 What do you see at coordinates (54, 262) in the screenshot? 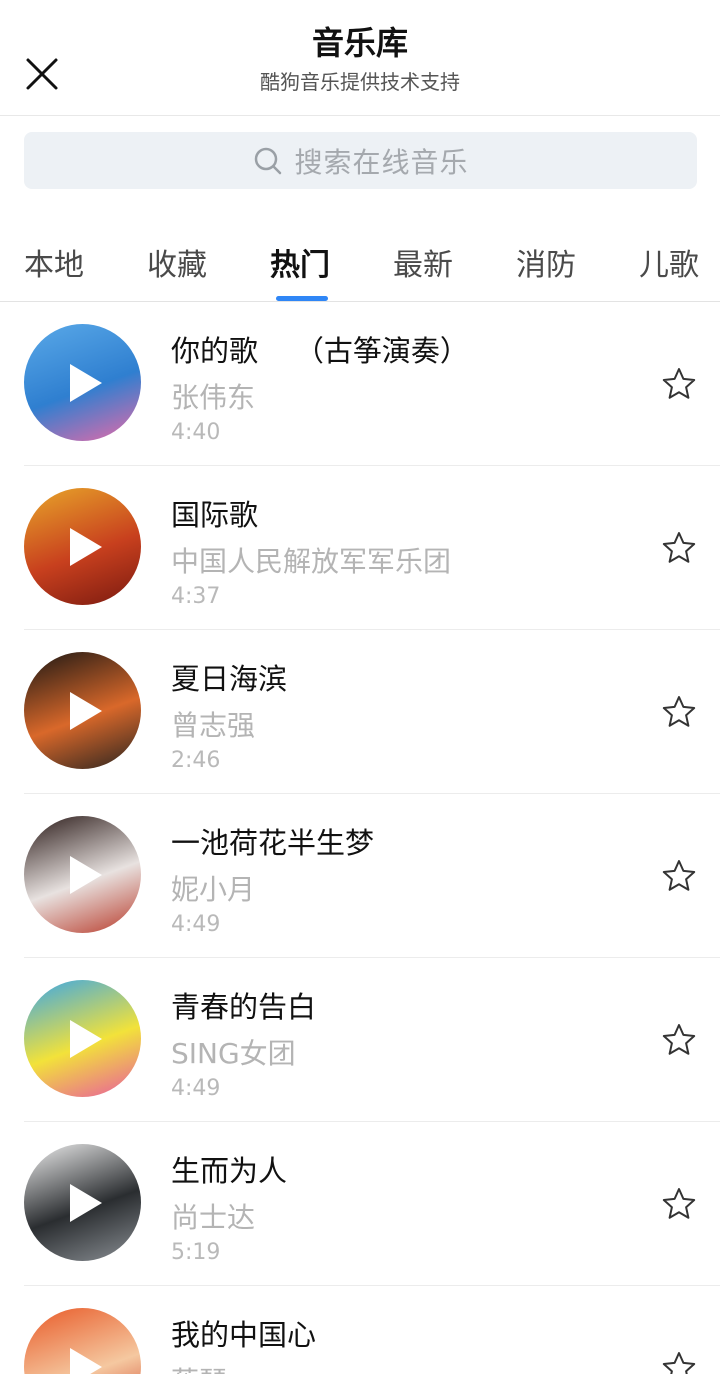
I see `tab-local: 本地` at bounding box center [54, 262].